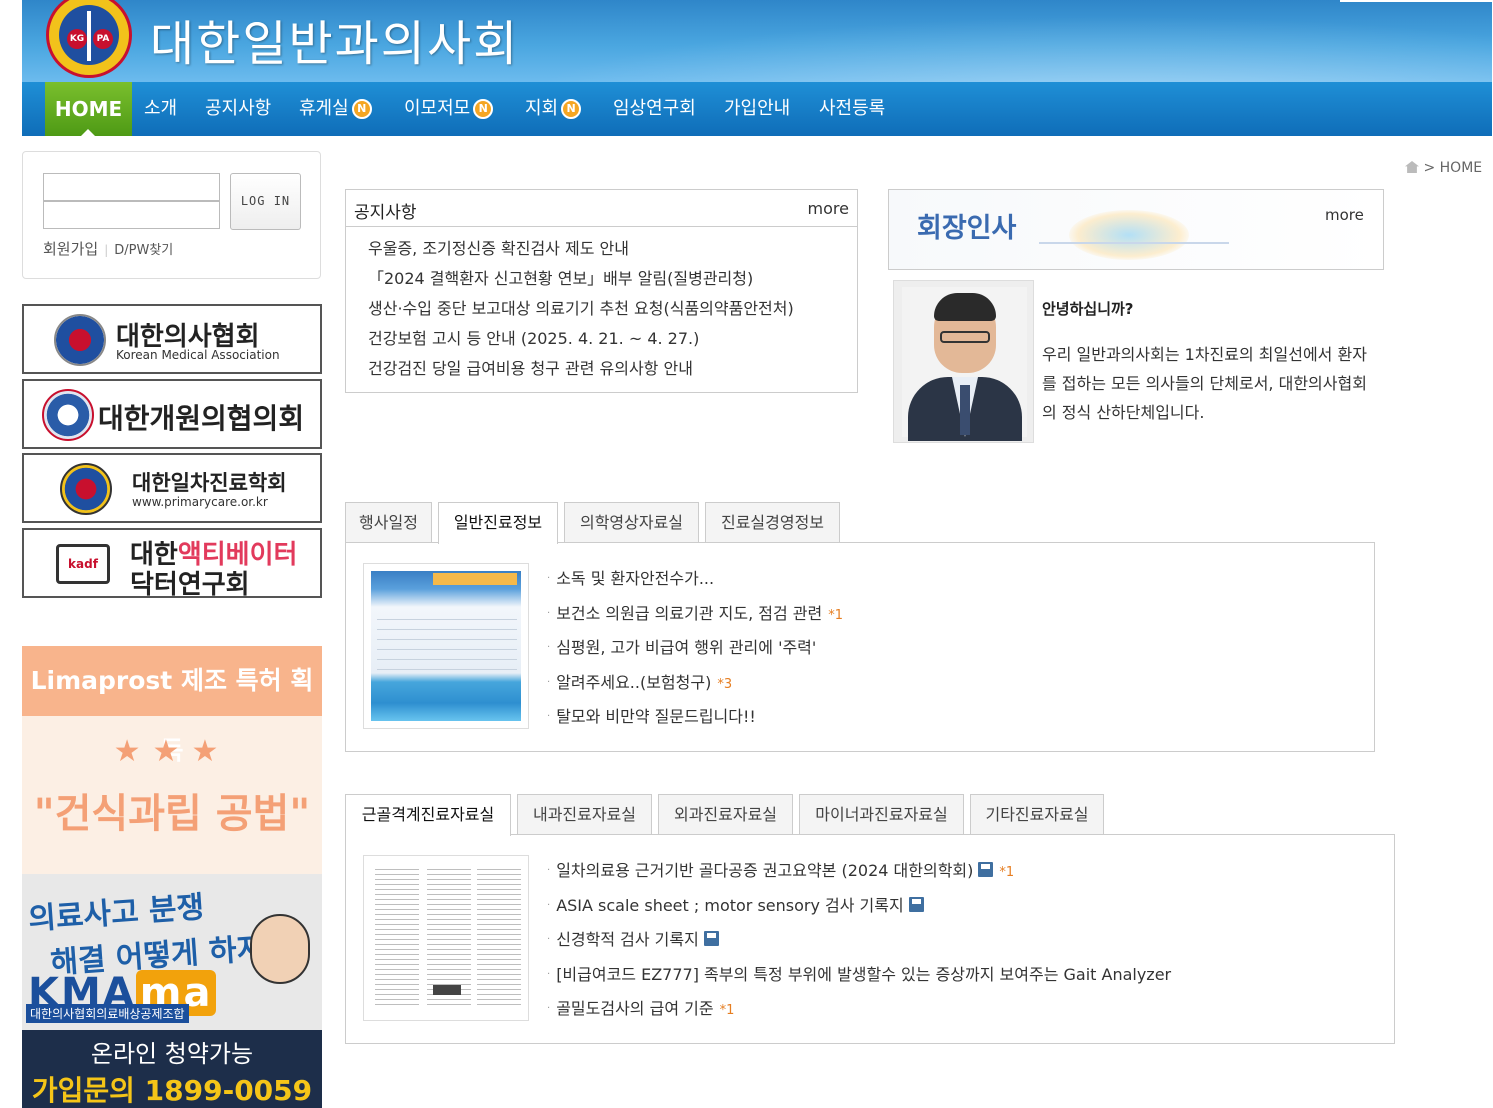  I want to click on photo-glasses, so click(965, 337).